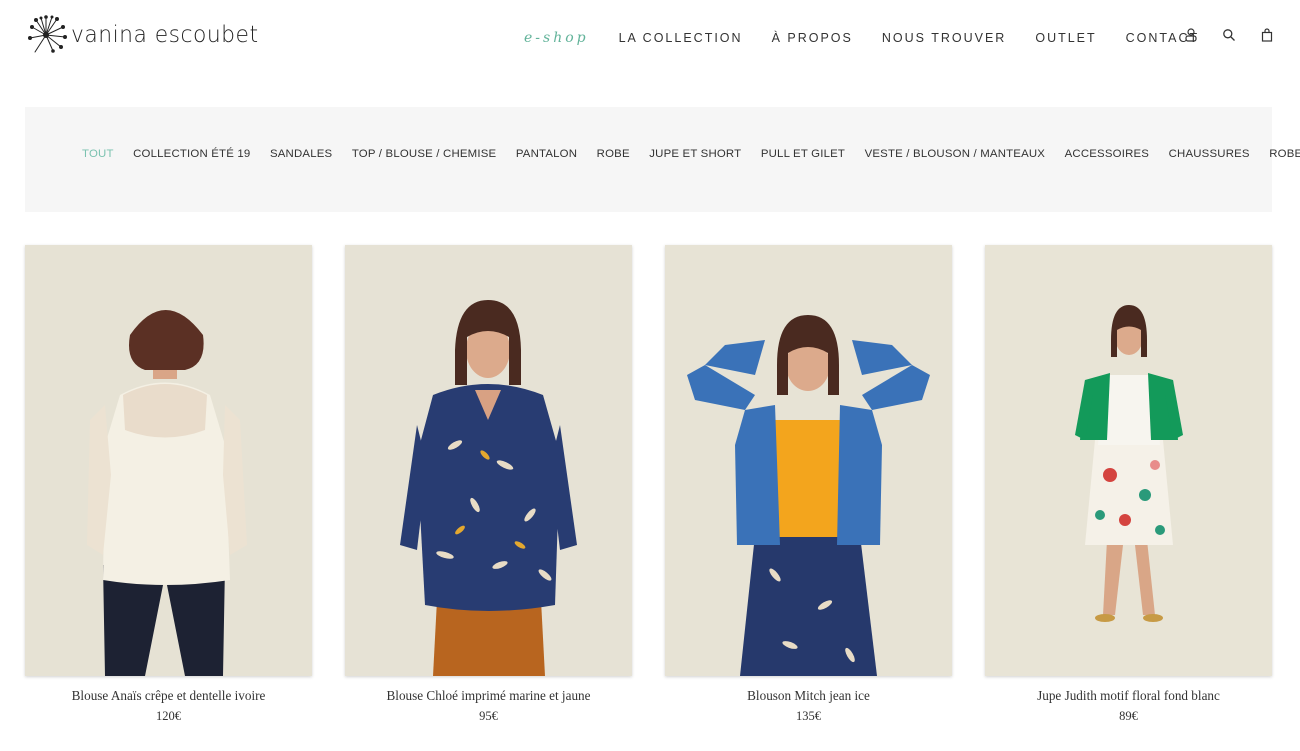  Describe the element at coordinates (1107, 154) in the screenshot. I see `filter-accessoires: ACCESSOIRES` at that location.